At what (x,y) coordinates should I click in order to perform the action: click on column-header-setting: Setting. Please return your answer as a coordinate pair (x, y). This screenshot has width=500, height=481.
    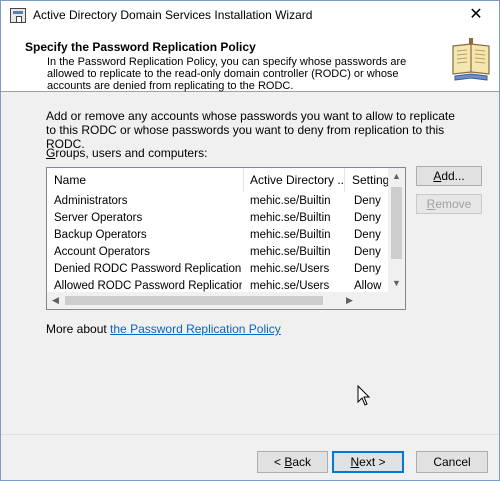
    Looking at the image, I should click on (366, 180).